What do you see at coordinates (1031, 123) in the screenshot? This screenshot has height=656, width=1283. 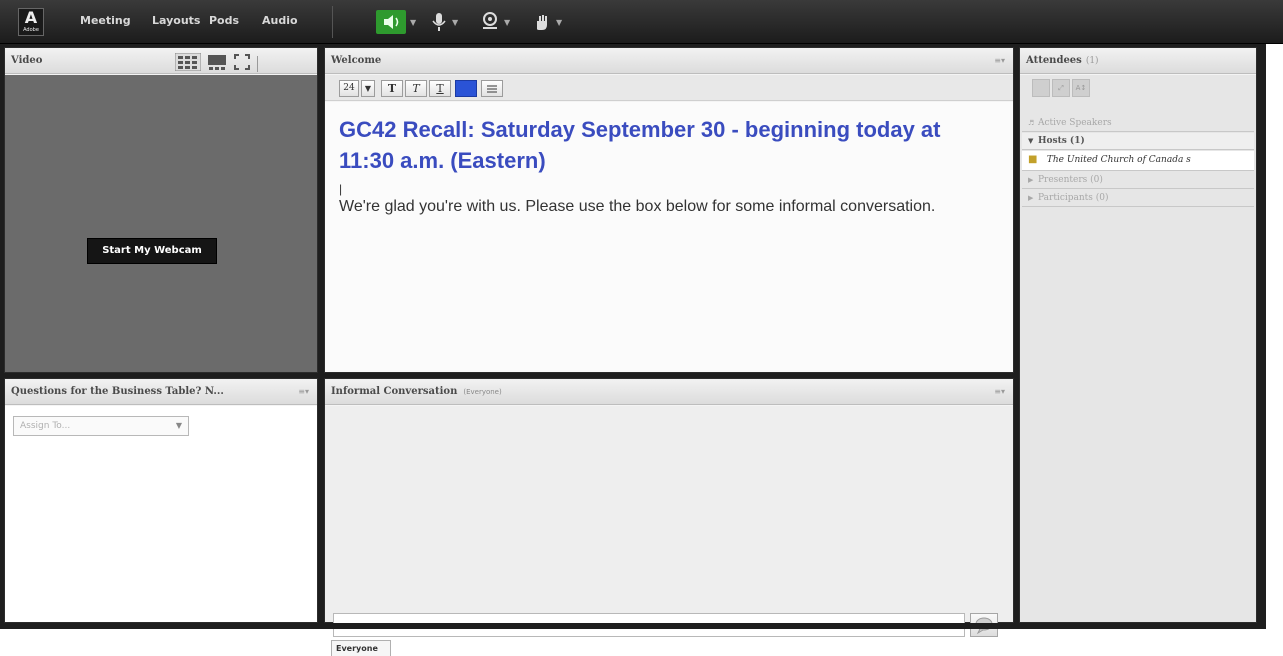 I see `speaker-small-icon: ♬` at bounding box center [1031, 123].